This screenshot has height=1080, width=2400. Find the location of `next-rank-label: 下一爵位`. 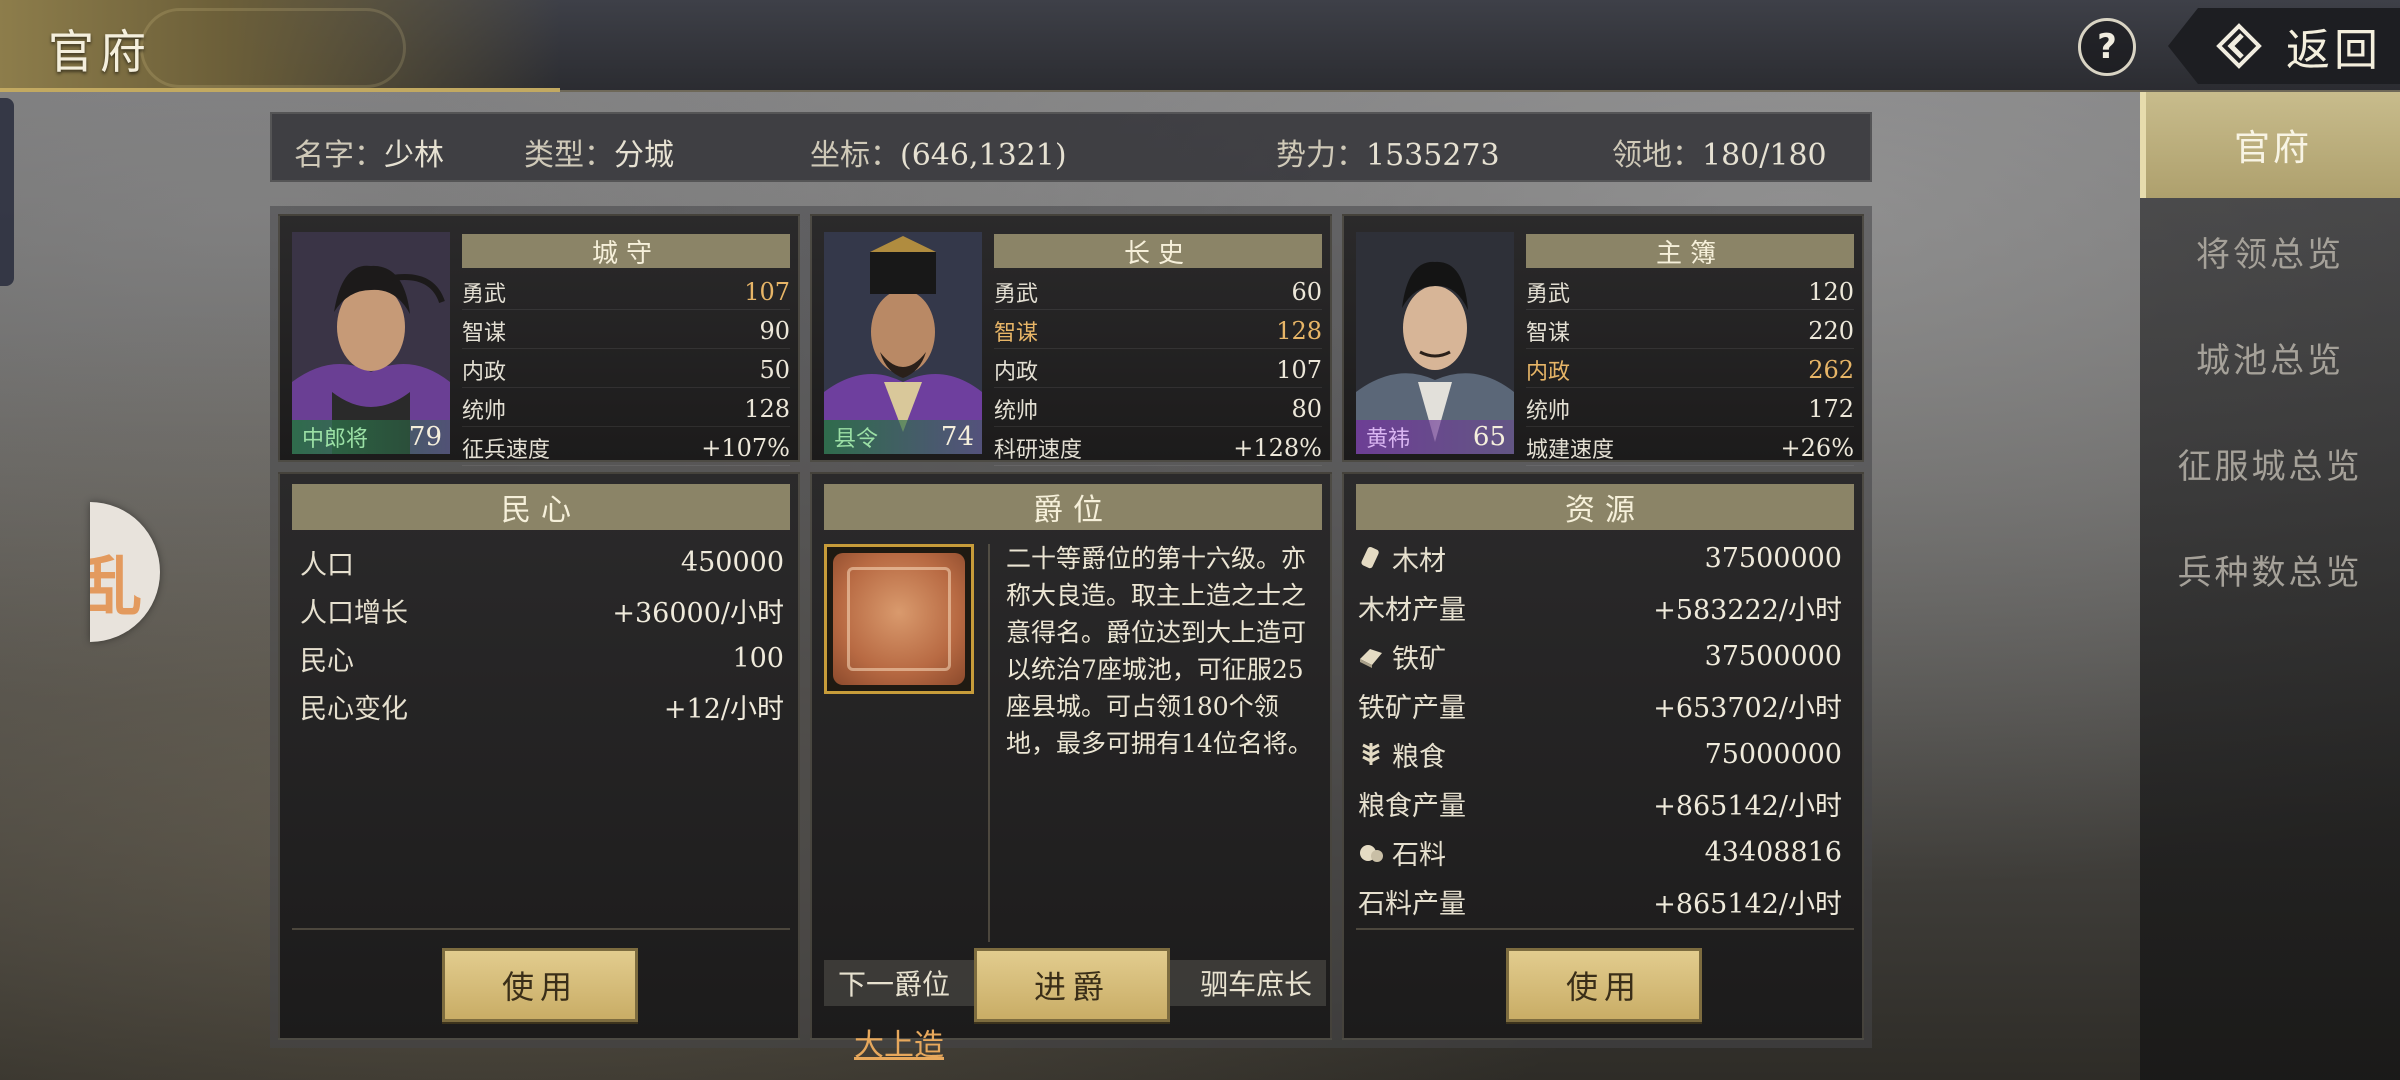

next-rank-label: 下一爵位 is located at coordinates (894, 984).